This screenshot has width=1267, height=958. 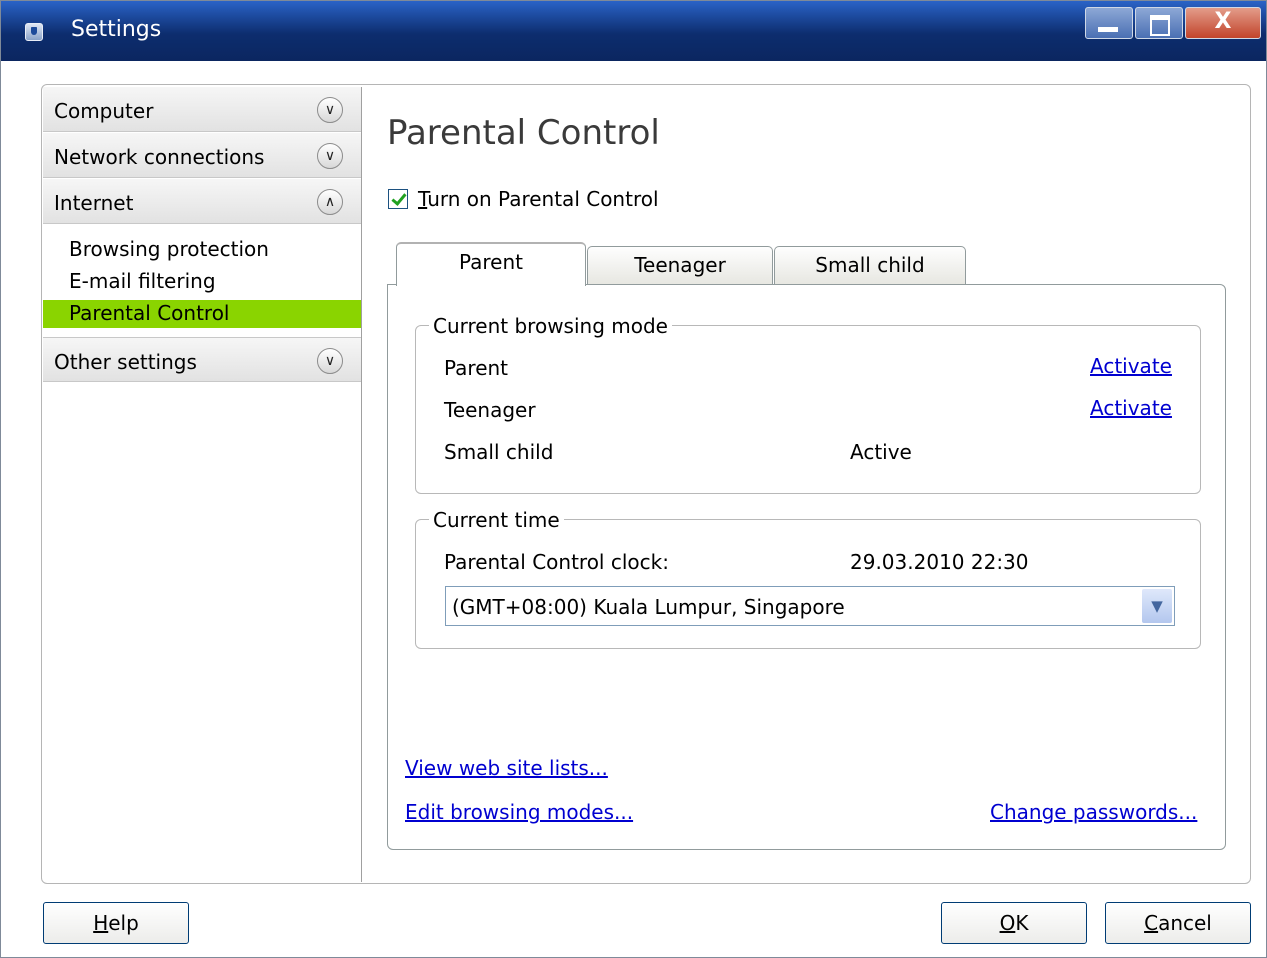 I want to click on current-time-group, so click(x=808, y=584).